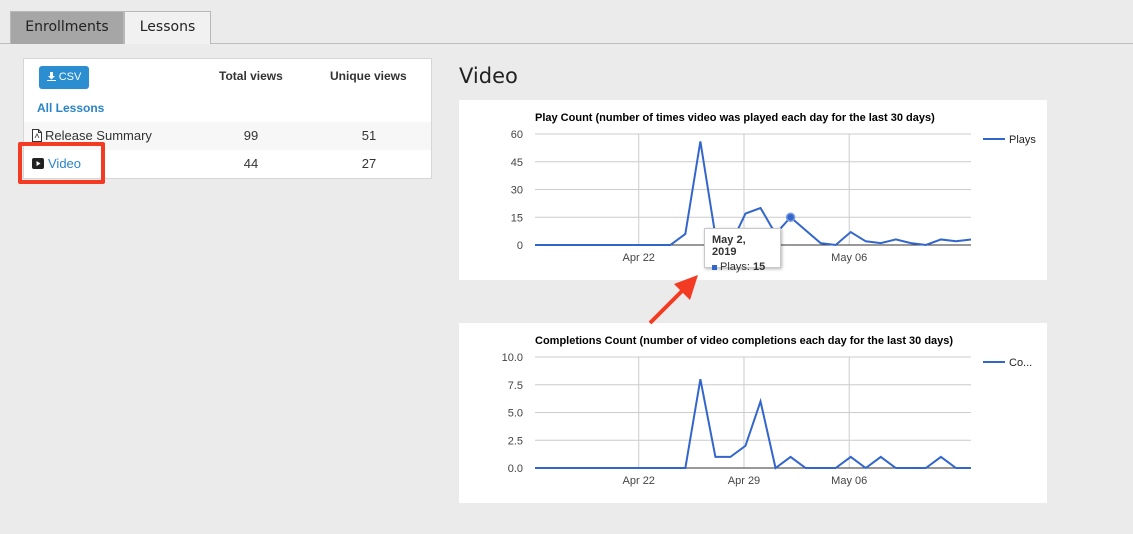 Image resolution: width=1133 pixels, height=534 pixels. What do you see at coordinates (70, 108) in the screenshot?
I see `all-lessons-link: All Lessons` at bounding box center [70, 108].